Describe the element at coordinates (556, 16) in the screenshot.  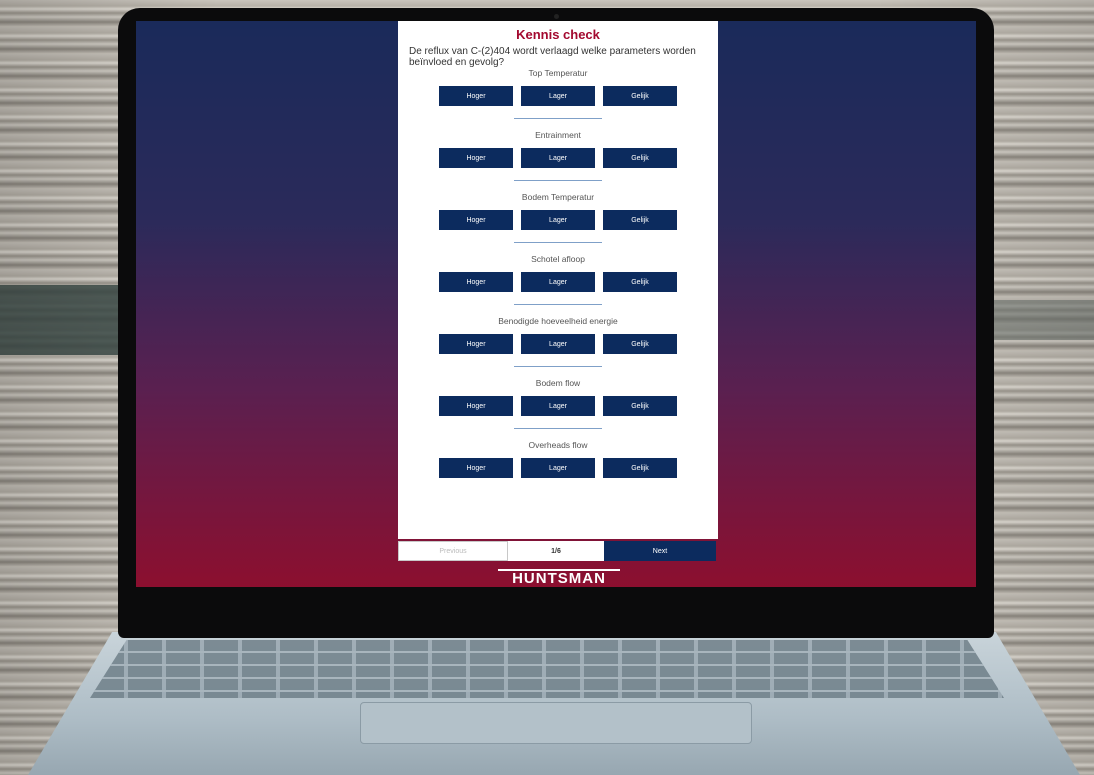
I see `camera-icon` at that location.